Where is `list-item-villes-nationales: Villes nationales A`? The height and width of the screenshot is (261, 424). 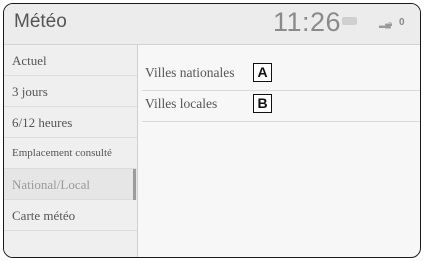 list-item-villes-nationales: Villes nationales A is located at coordinates (281, 75).